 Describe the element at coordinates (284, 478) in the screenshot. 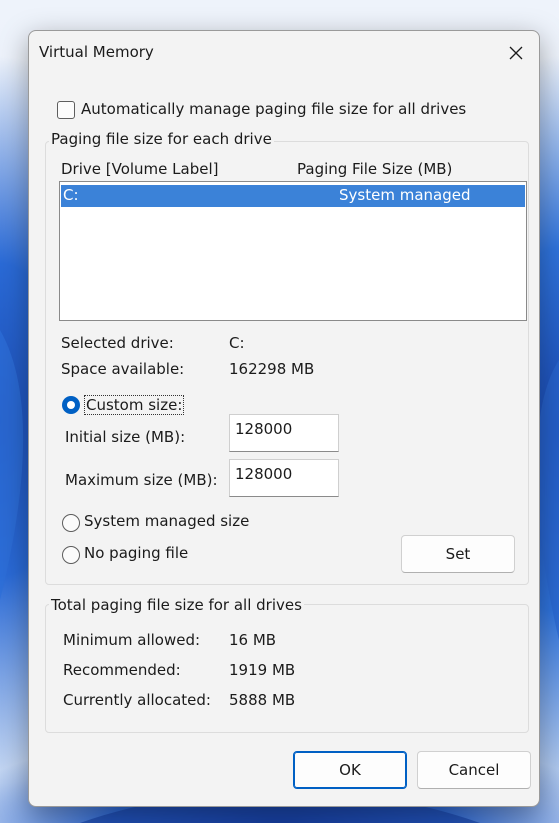

I see `maximum-size-input: 128000` at that location.